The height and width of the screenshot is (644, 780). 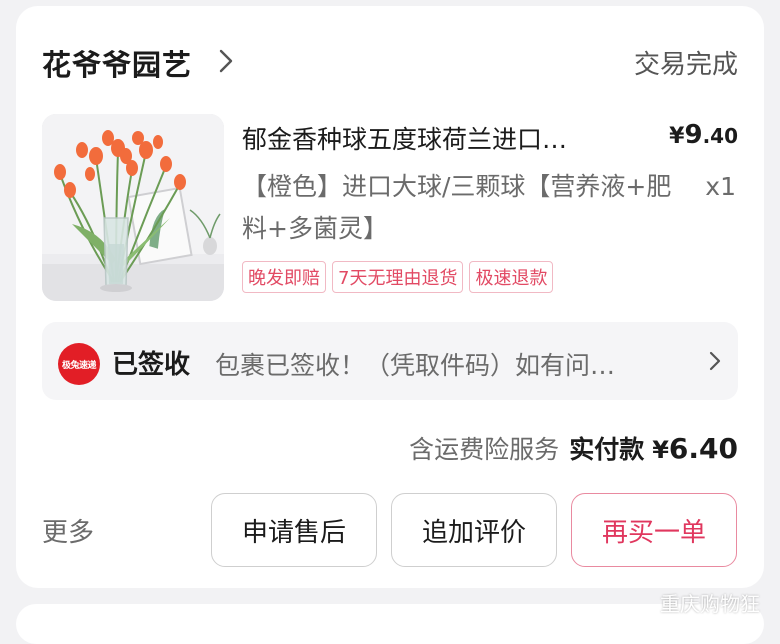 What do you see at coordinates (474, 530) in the screenshot?
I see `add-review-button: 追加评价` at bounding box center [474, 530].